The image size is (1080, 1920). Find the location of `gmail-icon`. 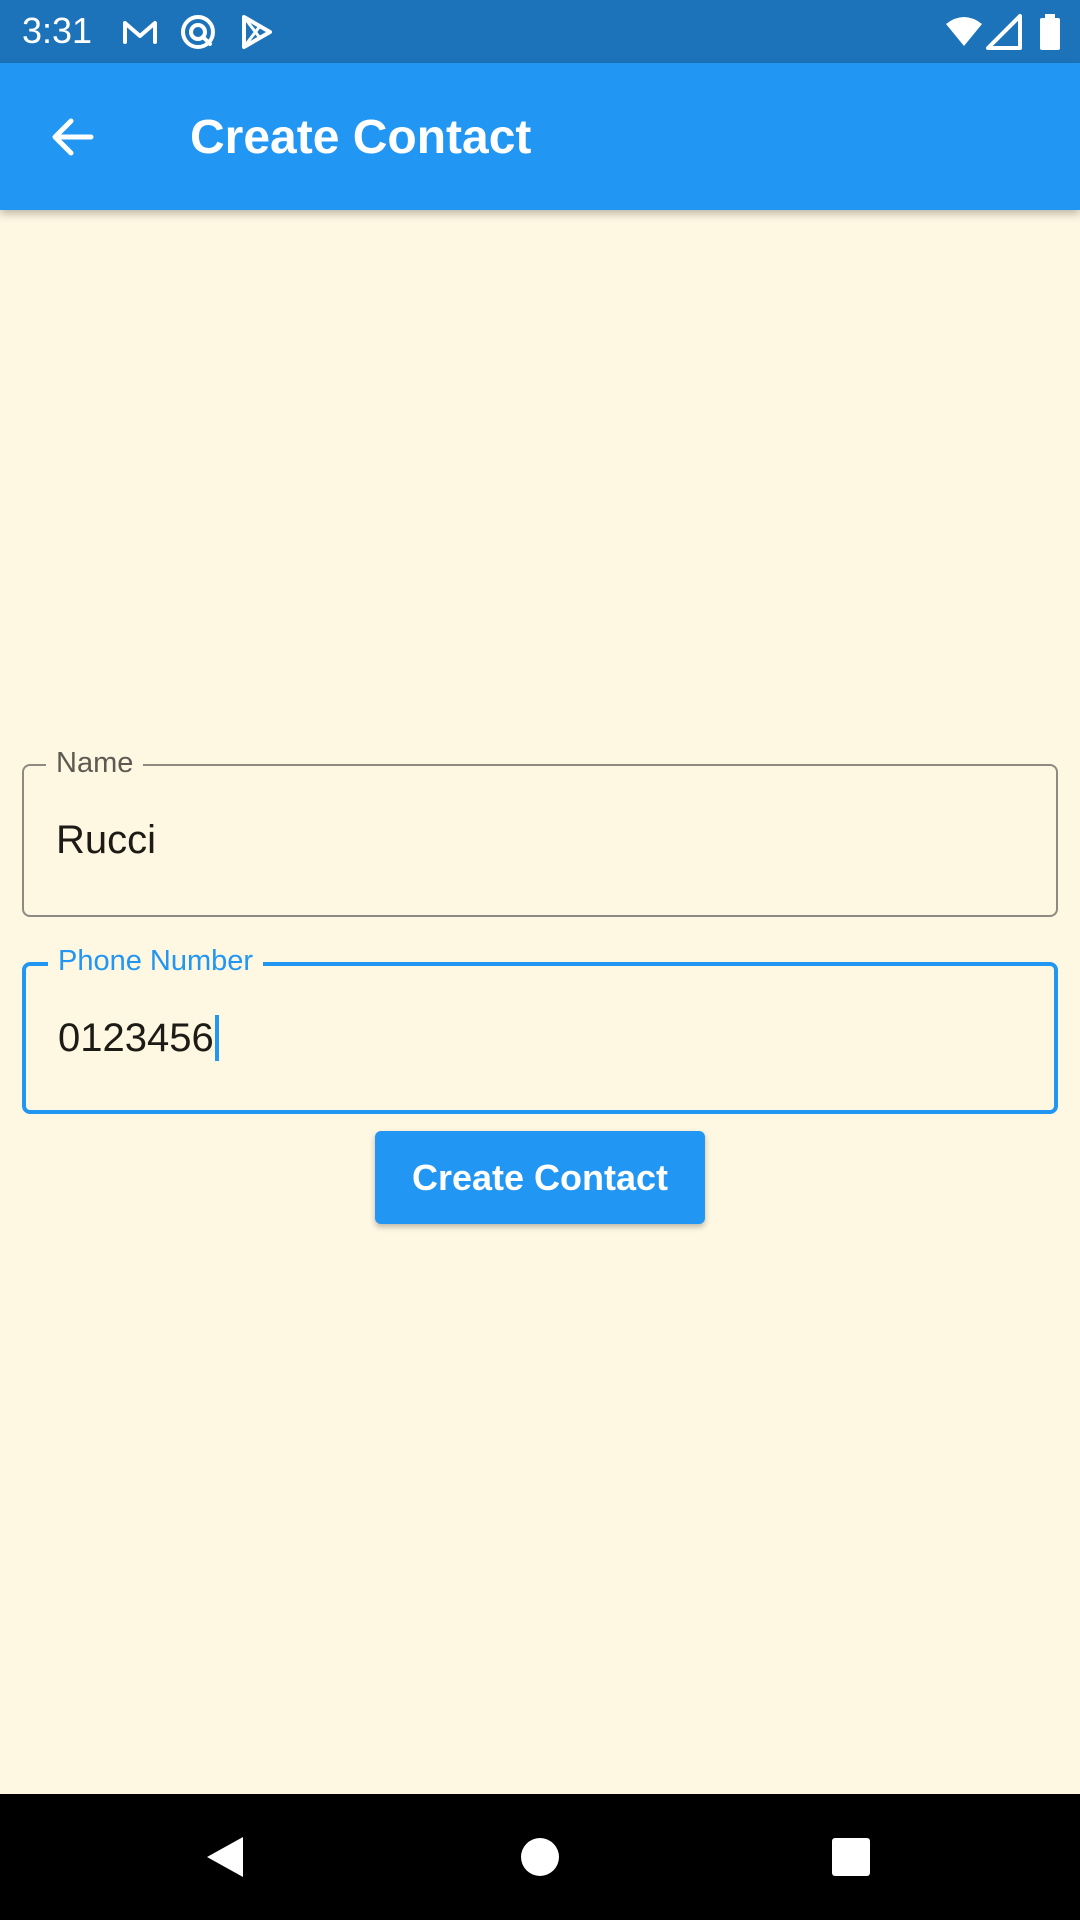

gmail-icon is located at coordinates (140, 32).